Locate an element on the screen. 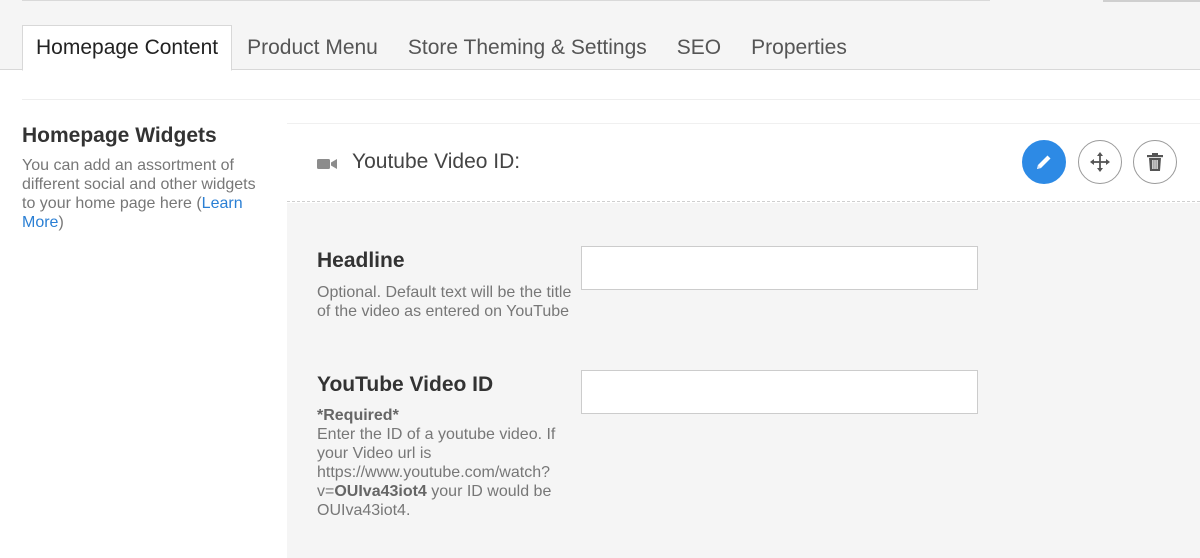 This screenshot has height=558, width=1200. example-video-id-plain: OUIva43iot4 is located at coordinates (361, 510).